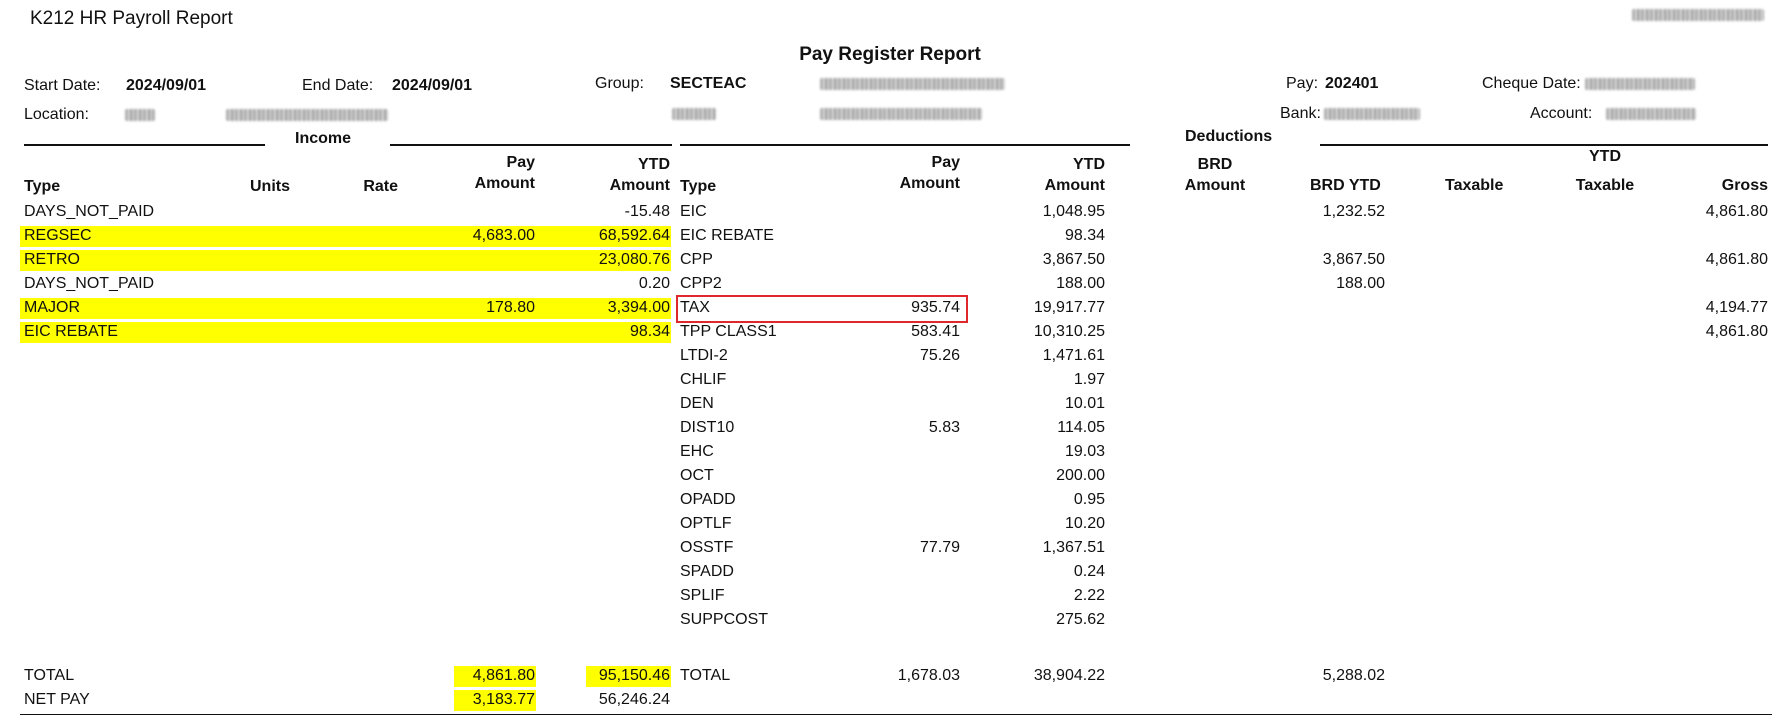 This screenshot has height=718, width=1792. What do you see at coordinates (724, 619) in the screenshot?
I see `deduction-row-type: SUPPCOST` at bounding box center [724, 619].